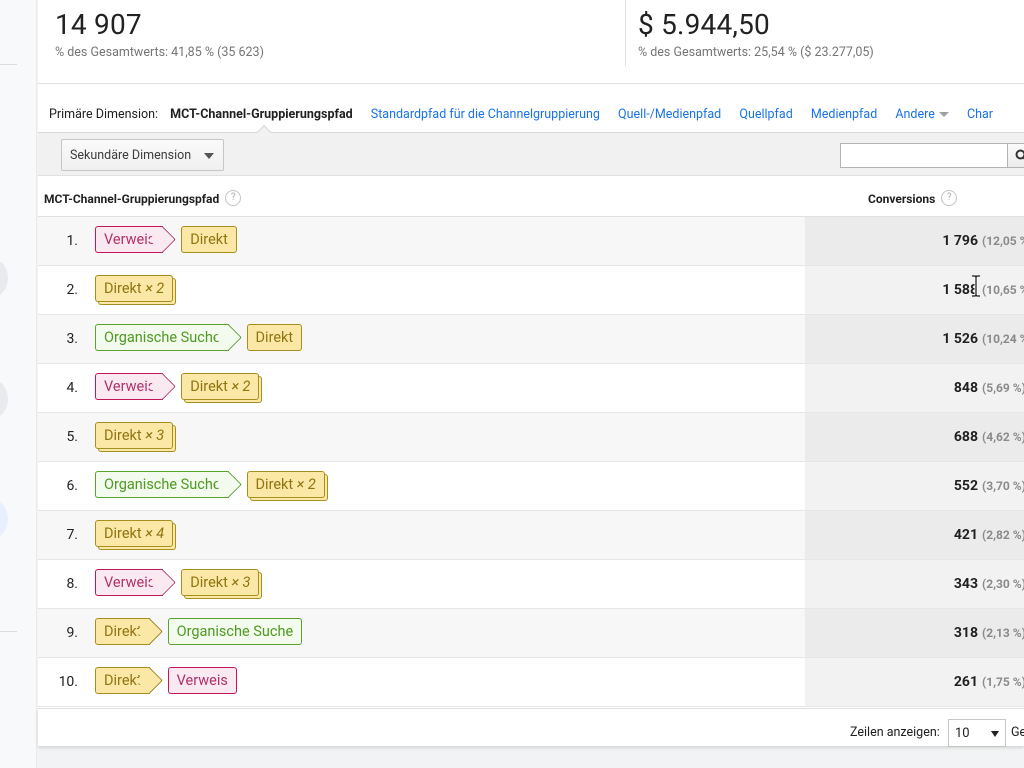 Image resolution: width=1024 pixels, height=768 pixels. I want to click on metric-divider, so click(625, 33).